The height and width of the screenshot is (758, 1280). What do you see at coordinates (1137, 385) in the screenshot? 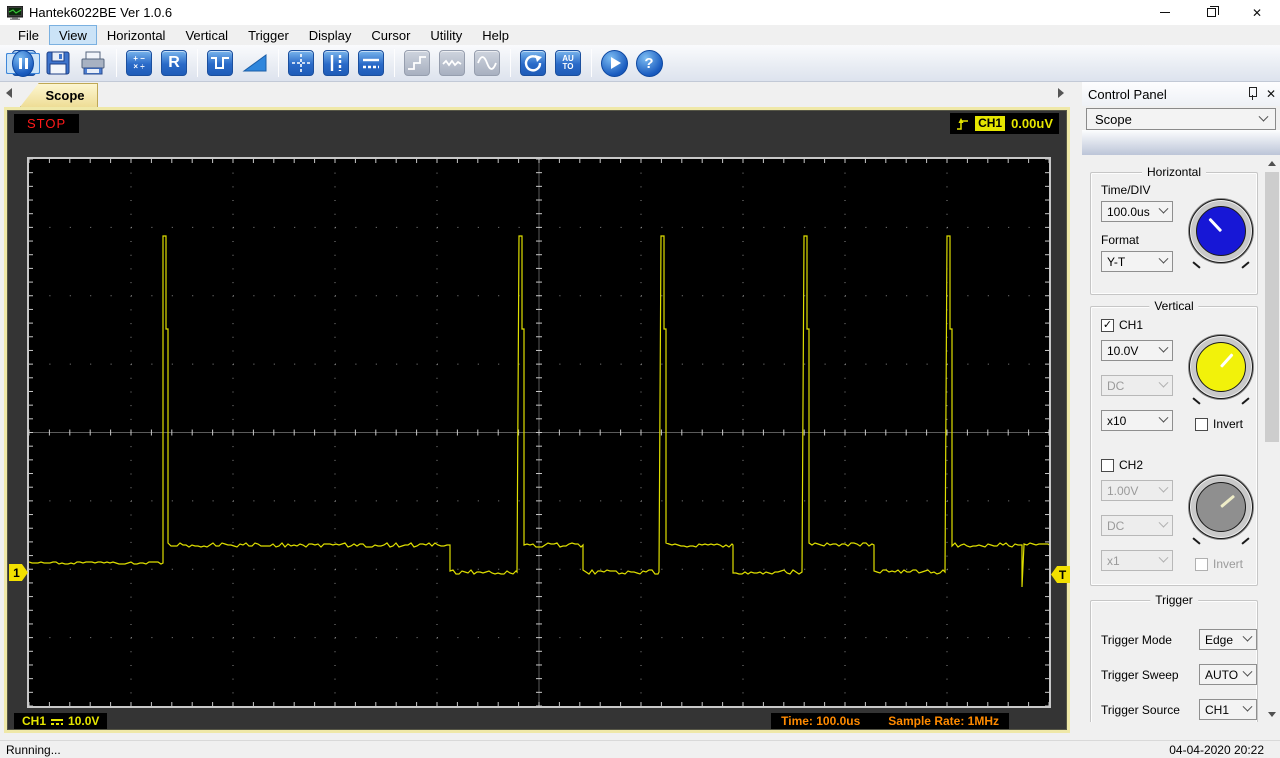
I see `ch1-coupling-select: DC` at bounding box center [1137, 385].